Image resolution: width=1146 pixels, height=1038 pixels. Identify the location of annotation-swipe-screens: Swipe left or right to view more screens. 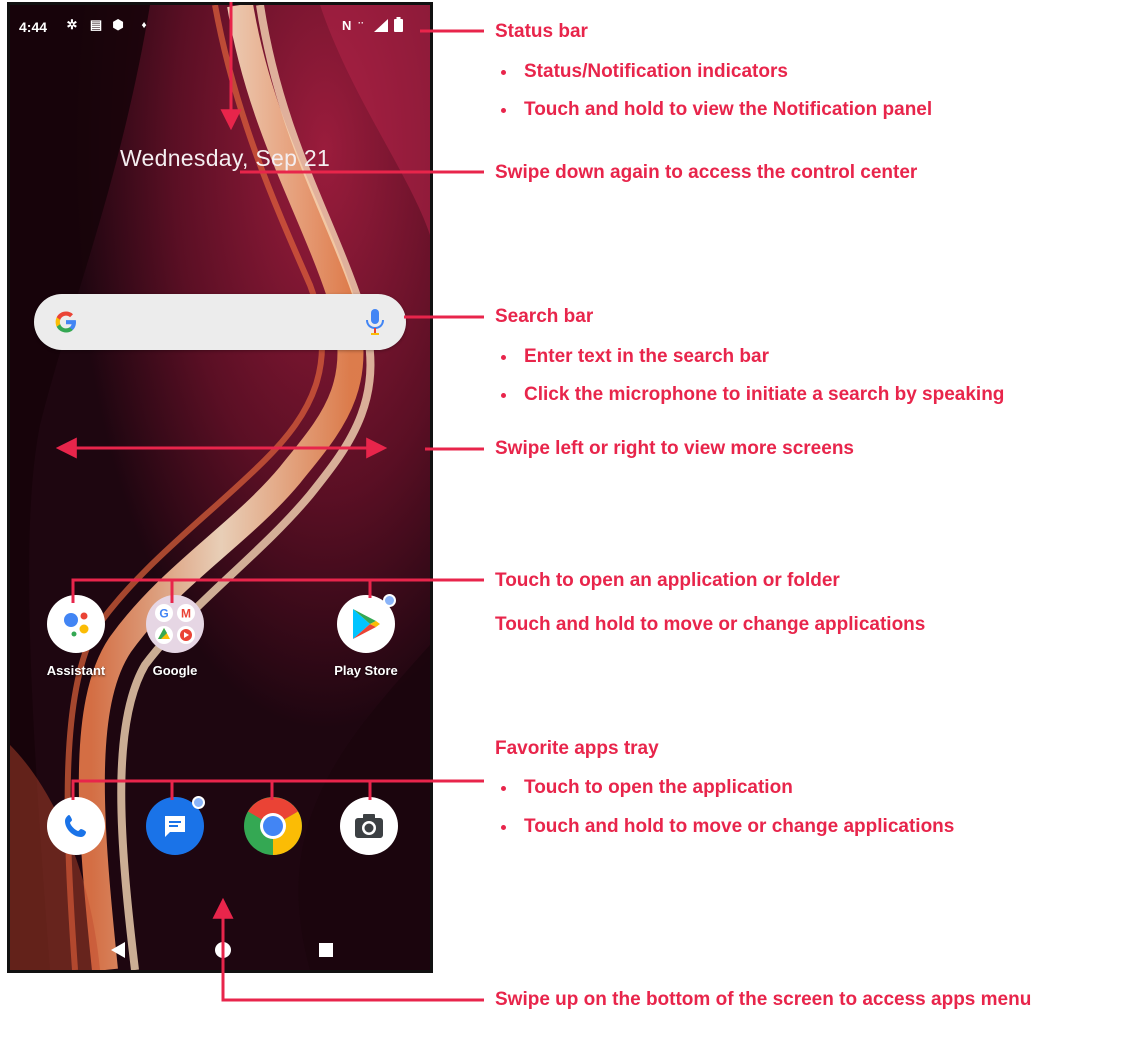
(674, 448).